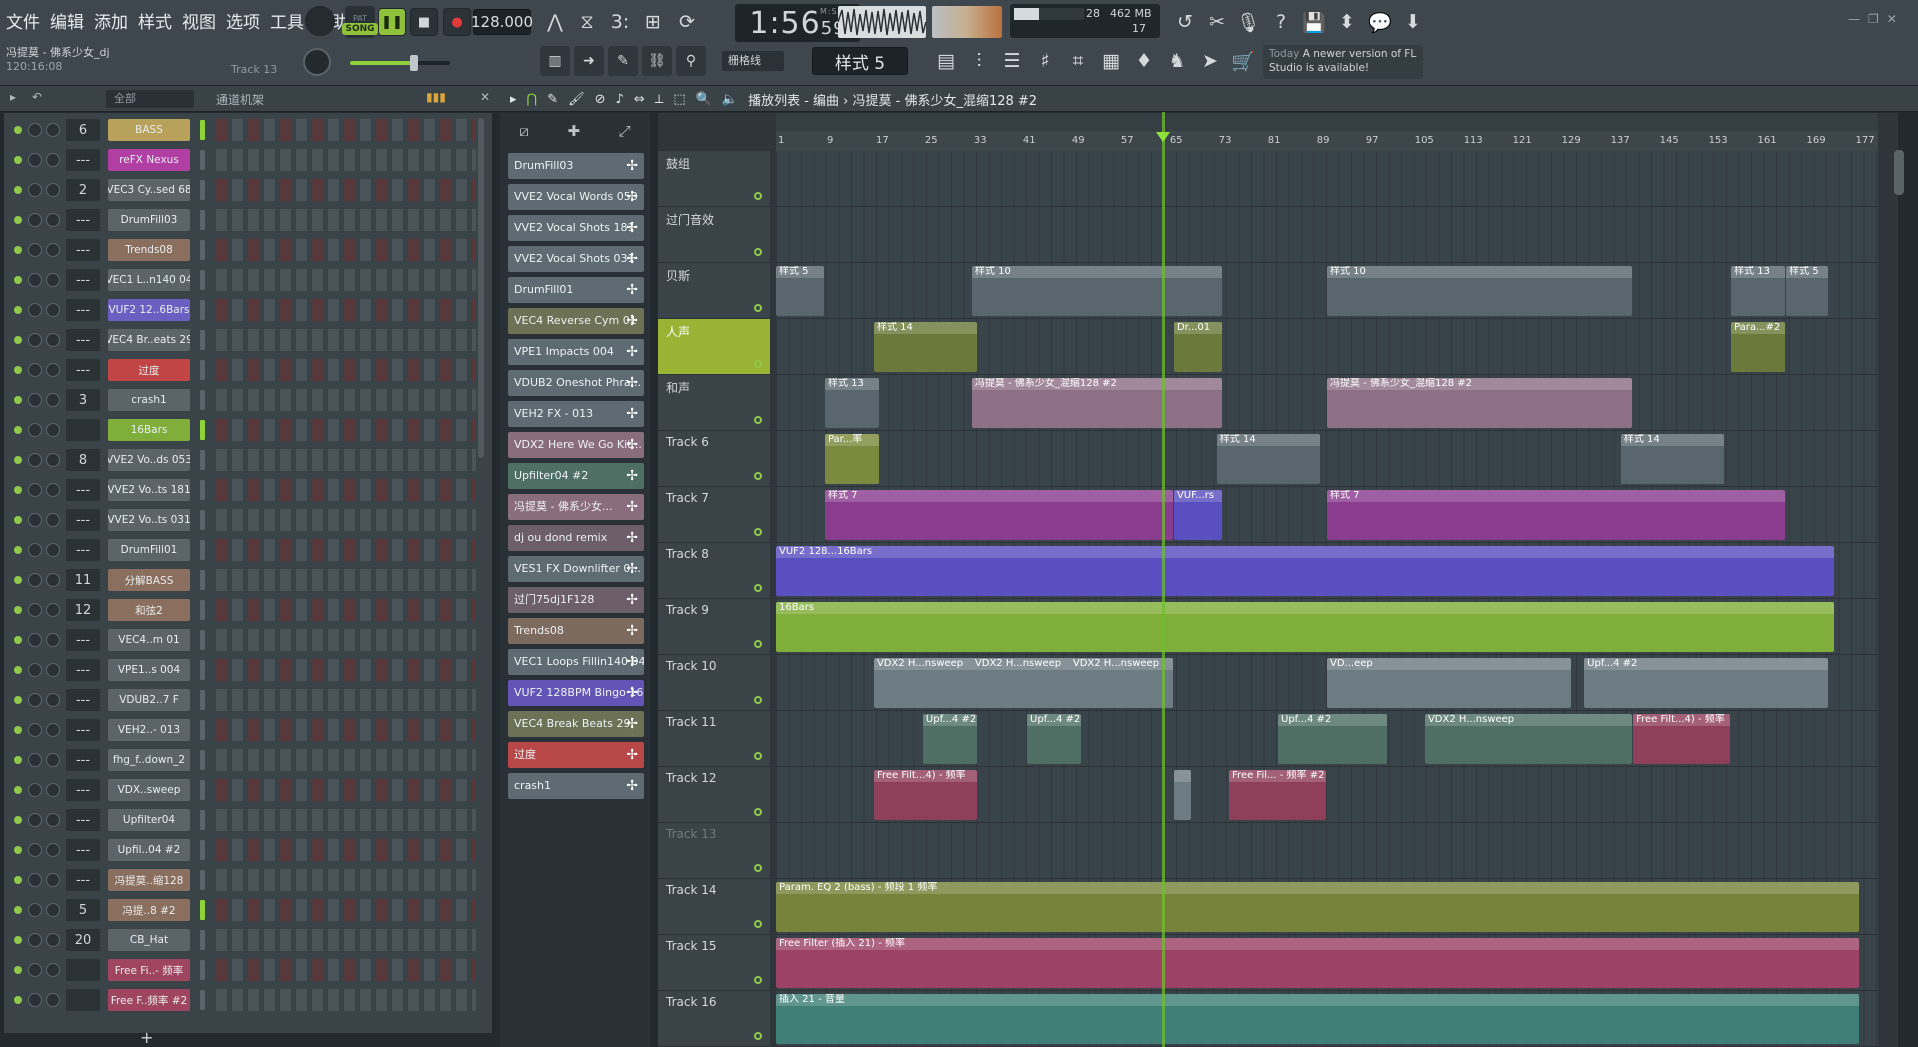  Describe the element at coordinates (502, 22) in the screenshot. I see `tempo-display: 128.000` at that location.